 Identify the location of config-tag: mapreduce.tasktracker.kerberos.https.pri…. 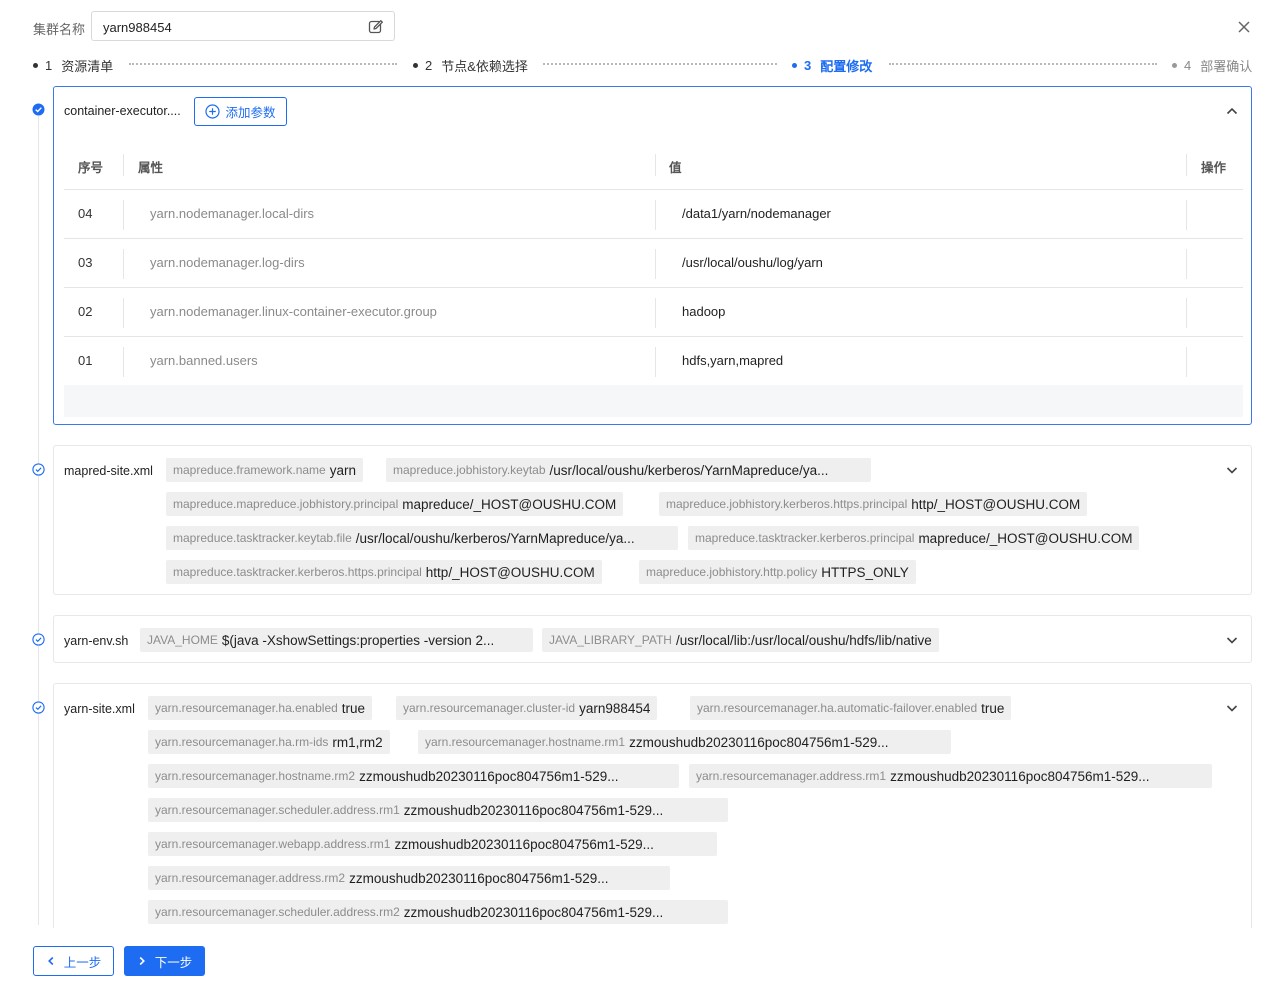
(384, 572).